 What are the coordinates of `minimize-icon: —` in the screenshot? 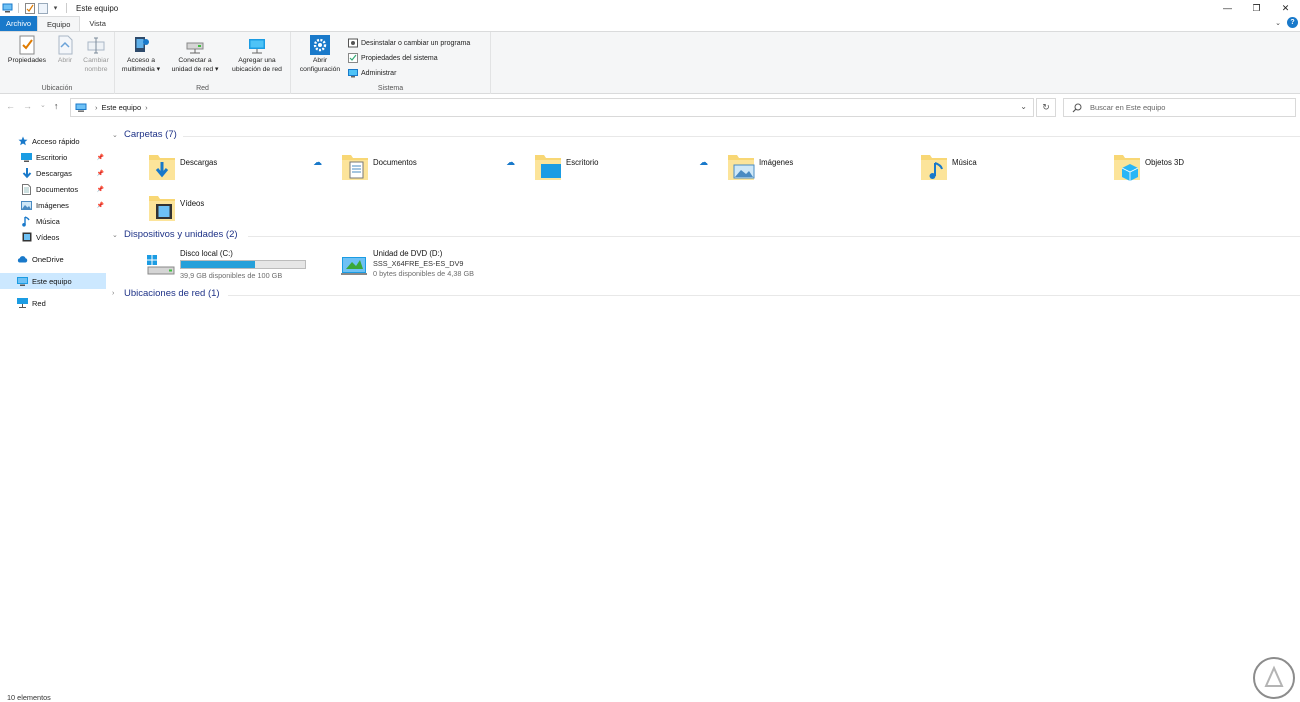 It's located at (1227, 8).